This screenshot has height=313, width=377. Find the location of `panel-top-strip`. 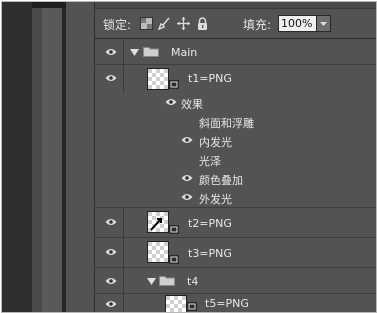

panel-top-strip is located at coordinates (235, 5).